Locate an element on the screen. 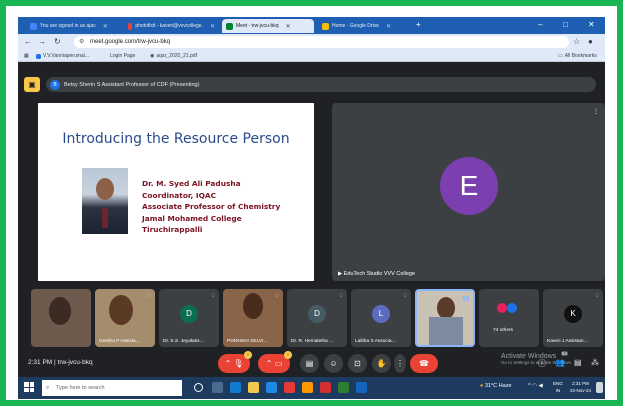 The height and width of the screenshot is (406, 623). task-view-icon is located at coordinates (217, 387).